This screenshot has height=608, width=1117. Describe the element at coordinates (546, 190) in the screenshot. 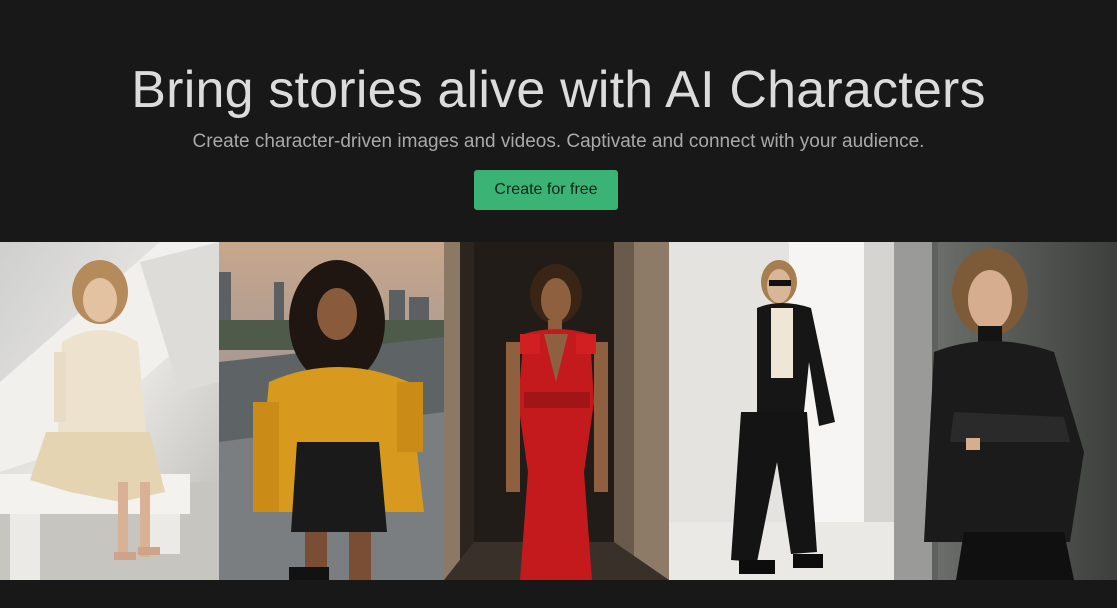

I see `create-for-free-button: Create for free` at that location.